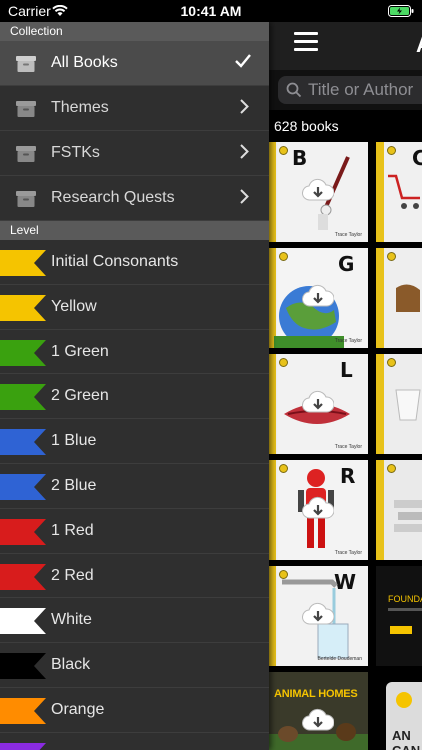 The height and width of the screenshot is (750, 422). I want to click on level-item: Yellow, so click(134, 307).